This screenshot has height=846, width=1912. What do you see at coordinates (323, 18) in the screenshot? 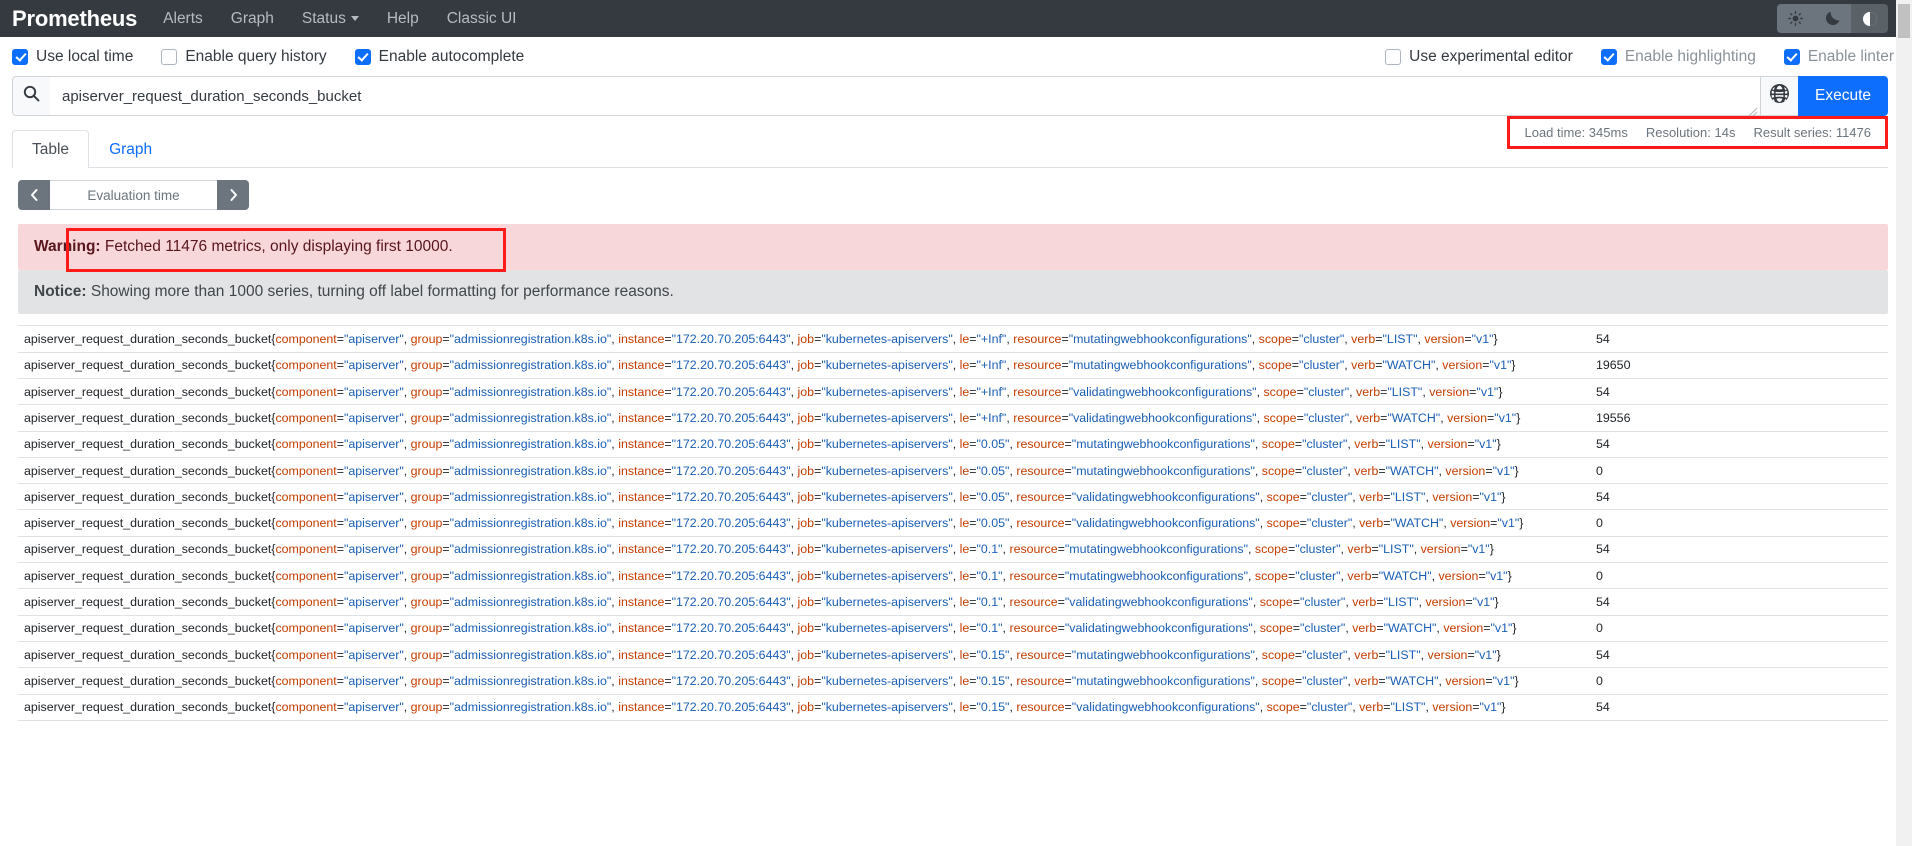
I see `nav-status-label: Status` at bounding box center [323, 18].